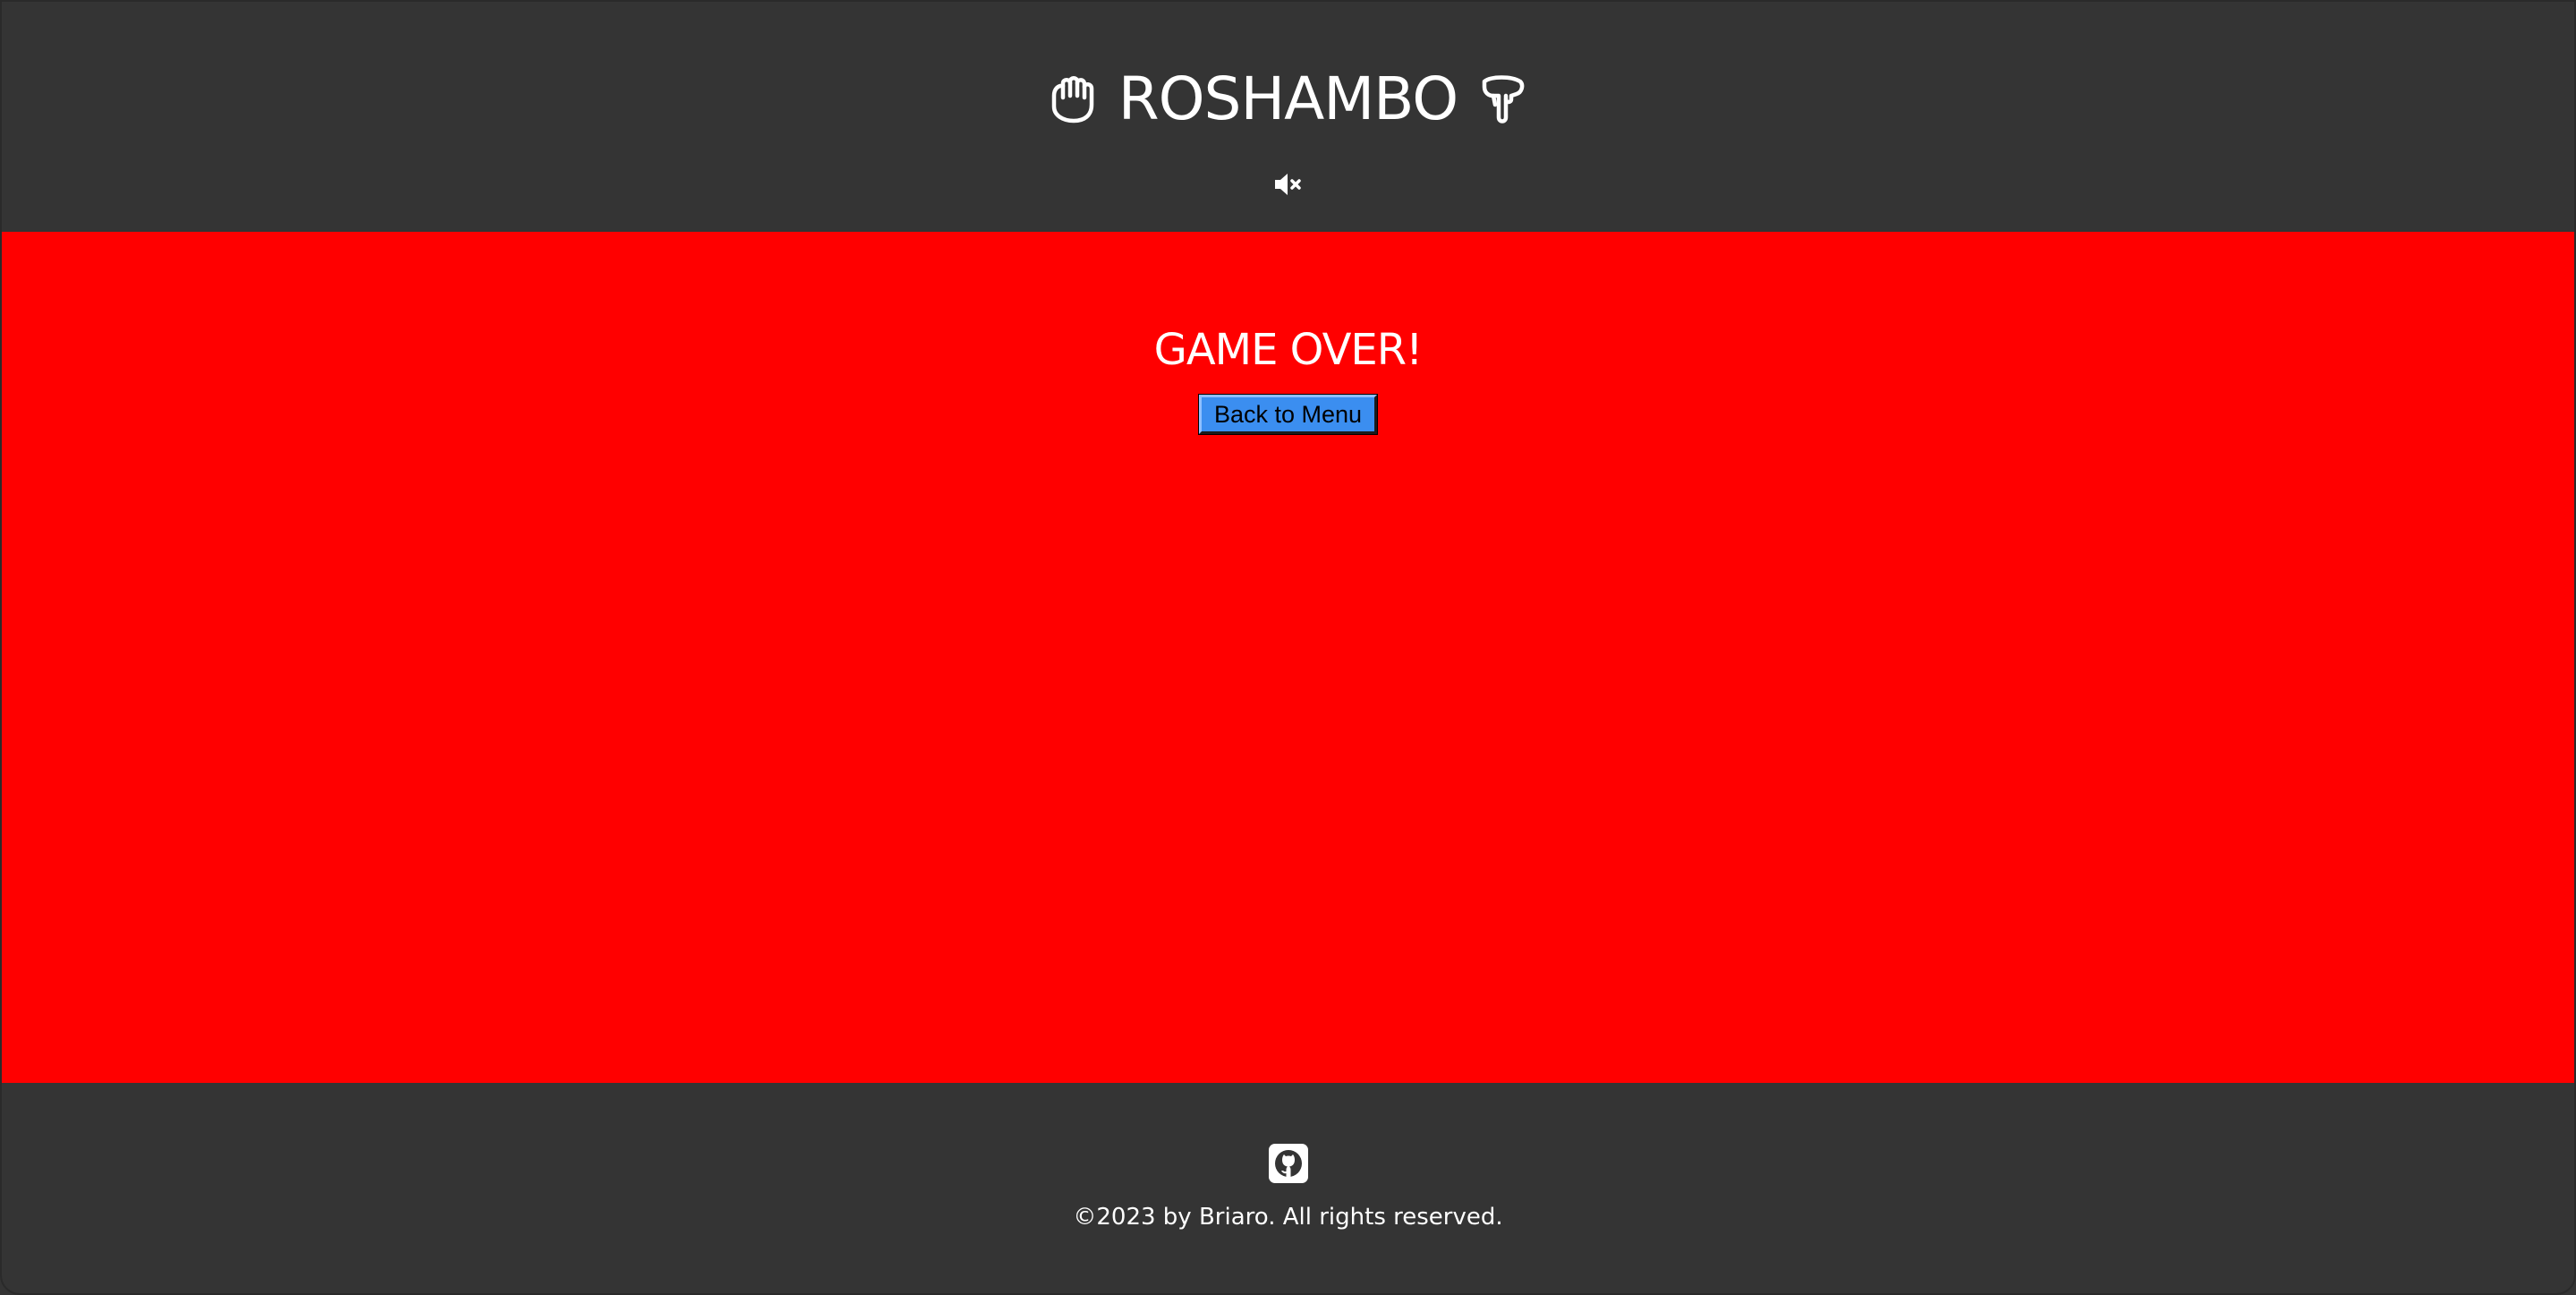 Image resolution: width=2576 pixels, height=1295 pixels. I want to click on title-row: ROSHAMBO, so click(1288, 99).